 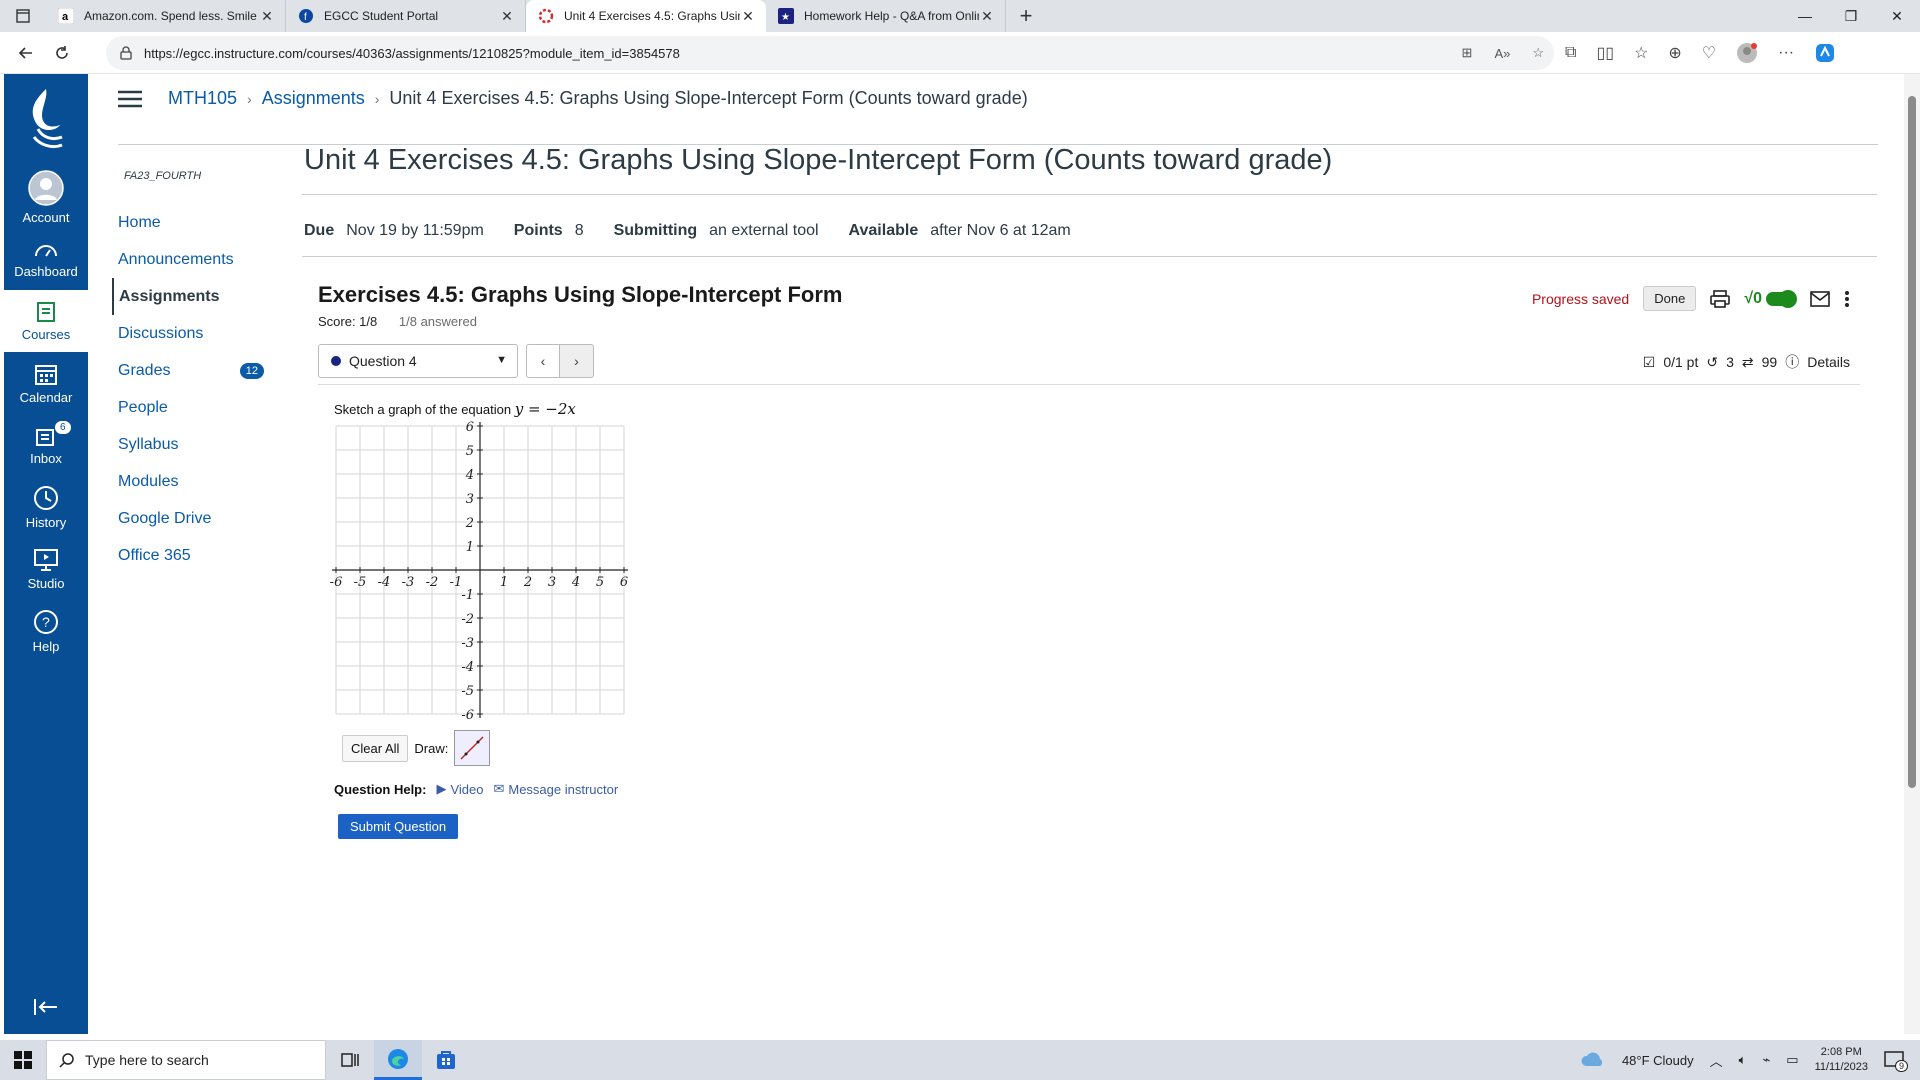 I want to click on due-value: Nov 19 by 11:59pm, so click(x=415, y=230).